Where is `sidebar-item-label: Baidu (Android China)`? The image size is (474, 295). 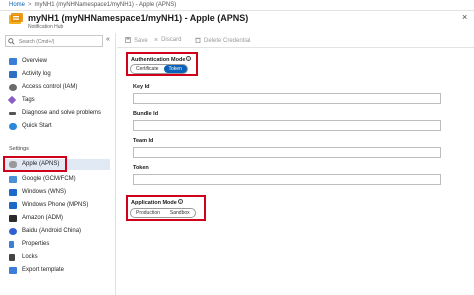 sidebar-item-label: Baidu (Android China) is located at coordinates (52, 231).